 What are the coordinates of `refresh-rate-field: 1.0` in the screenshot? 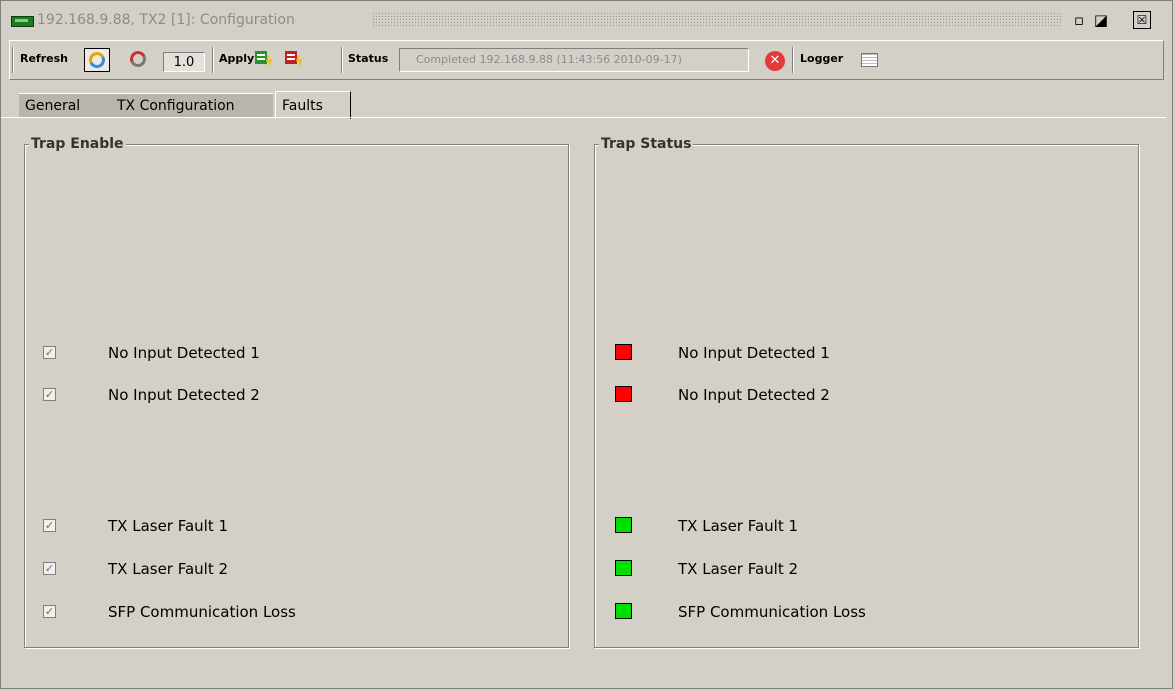 It's located at (184, 62).